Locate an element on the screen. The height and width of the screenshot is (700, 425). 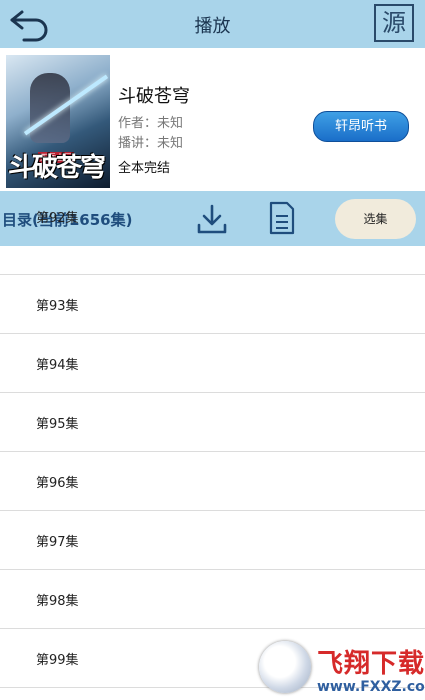
page-title: 播放 is located at coordinates (212, 26).